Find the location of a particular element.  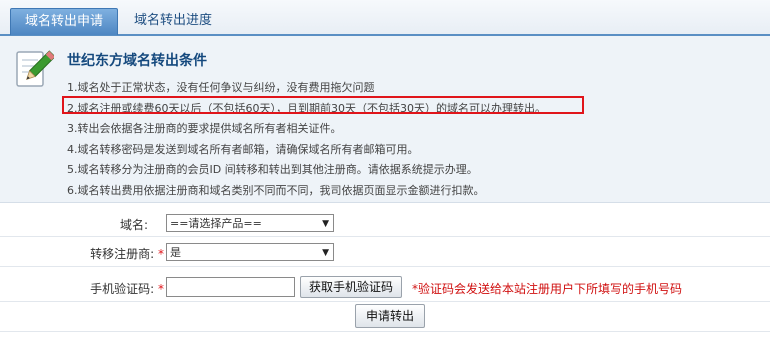

phone-code-label-text: 手机验证码: is located at coordinates (122, 289).